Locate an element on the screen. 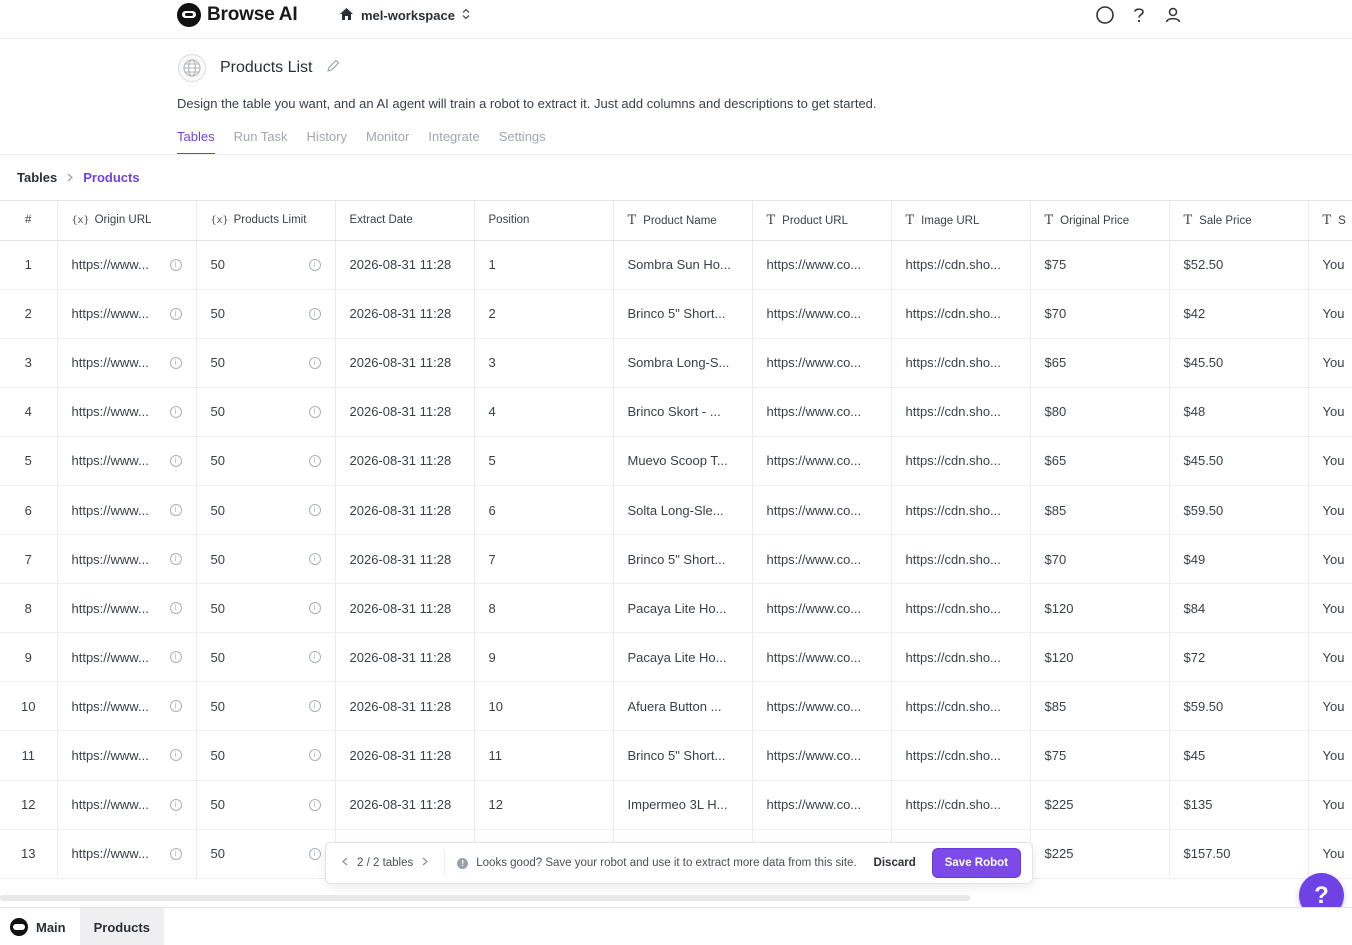  save-robot-button: Save Robot is located at coordinates (976, 863).